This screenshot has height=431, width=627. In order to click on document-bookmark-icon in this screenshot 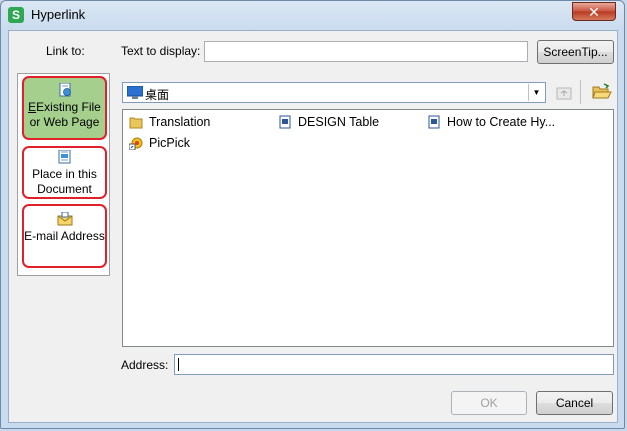, I will do `click(64, 157)`.